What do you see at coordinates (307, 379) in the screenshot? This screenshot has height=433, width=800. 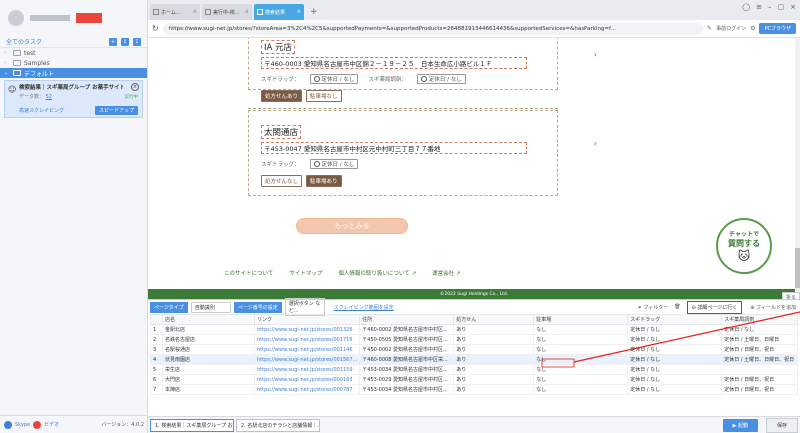 I see `cell-link: https://www.sugi-net.jp/stores/000163` at bounding box center [307, 379].